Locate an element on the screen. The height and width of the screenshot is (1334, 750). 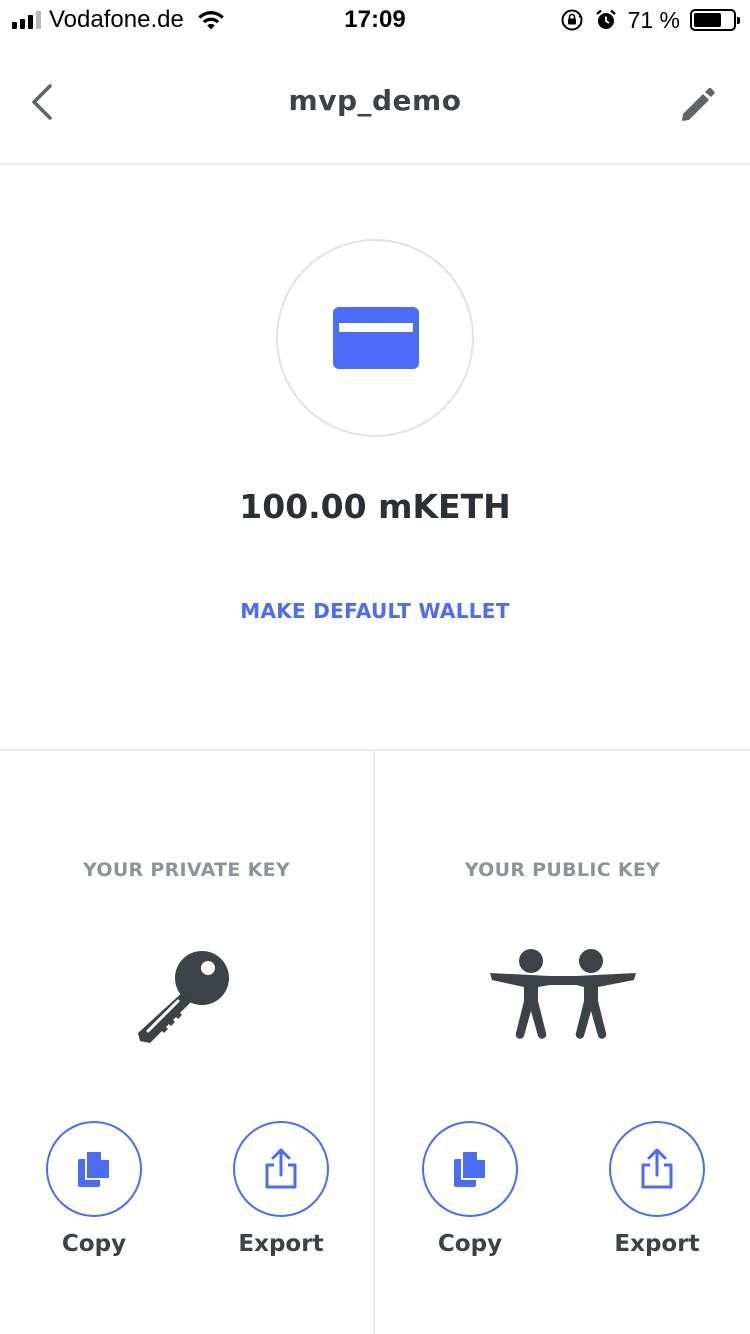
private-key-export-button: Export is located at coordinates (281, 1189).